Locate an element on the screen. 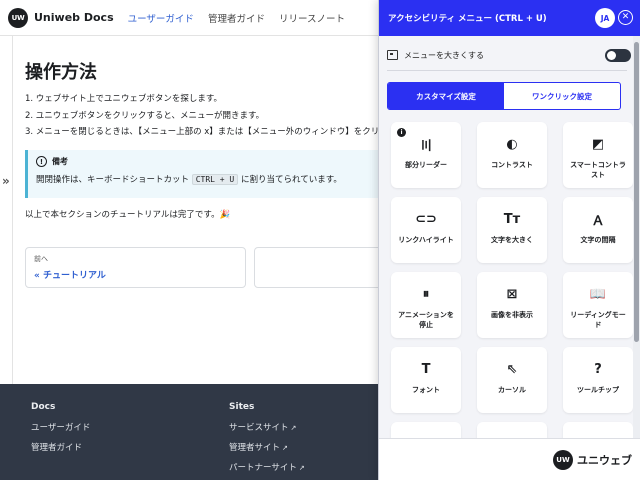 This screenshot has width=640, height=480. feature-card-label: リンクハイライト is located at coordinates (426, 240).